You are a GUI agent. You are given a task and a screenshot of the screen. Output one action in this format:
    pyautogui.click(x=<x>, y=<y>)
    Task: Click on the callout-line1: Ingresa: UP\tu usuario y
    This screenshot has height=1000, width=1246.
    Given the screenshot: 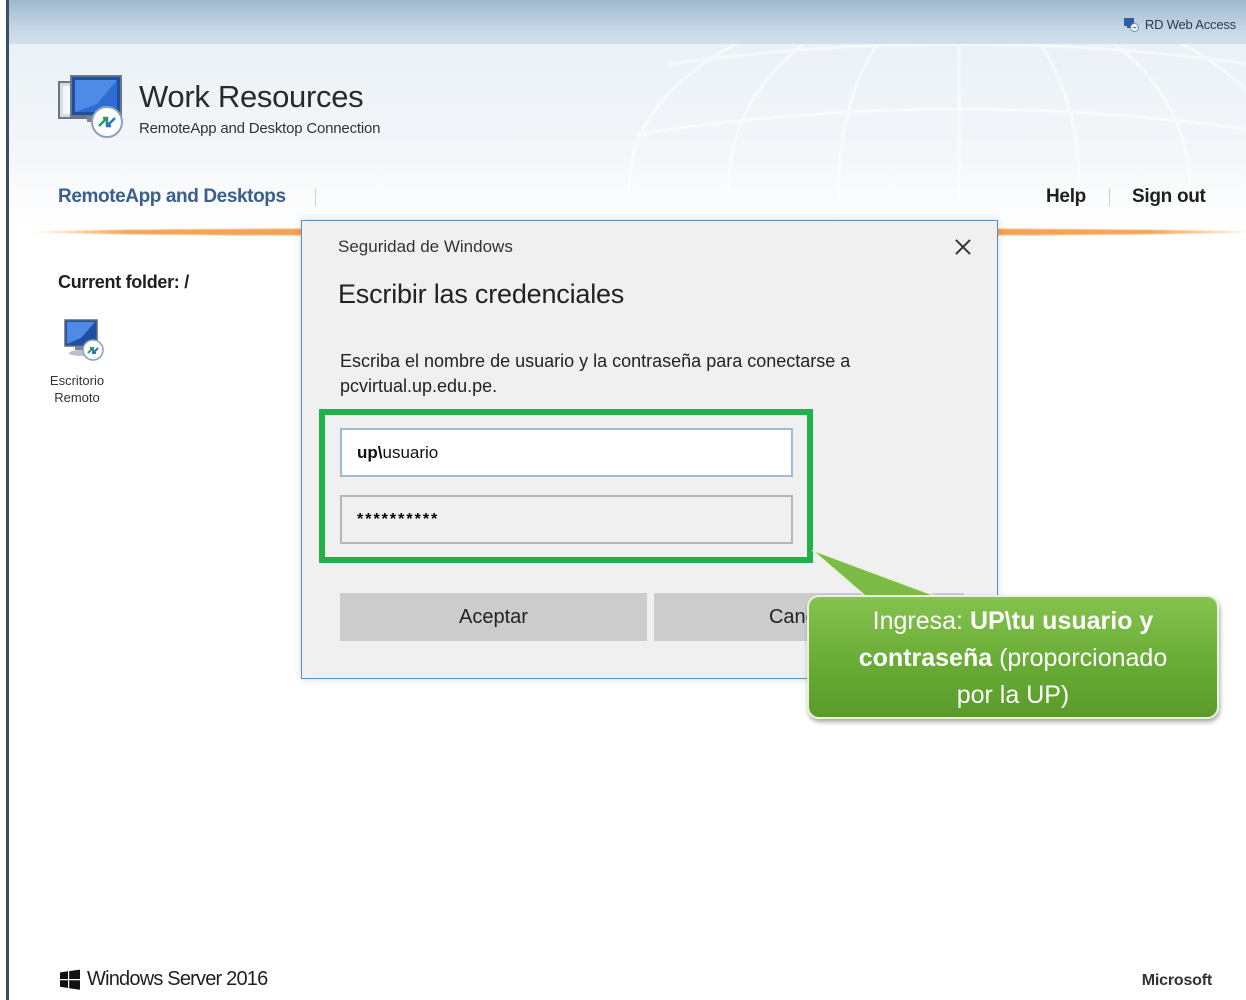 What is the action you would take?
    pyautogui.click(x=1013, y=621)
    